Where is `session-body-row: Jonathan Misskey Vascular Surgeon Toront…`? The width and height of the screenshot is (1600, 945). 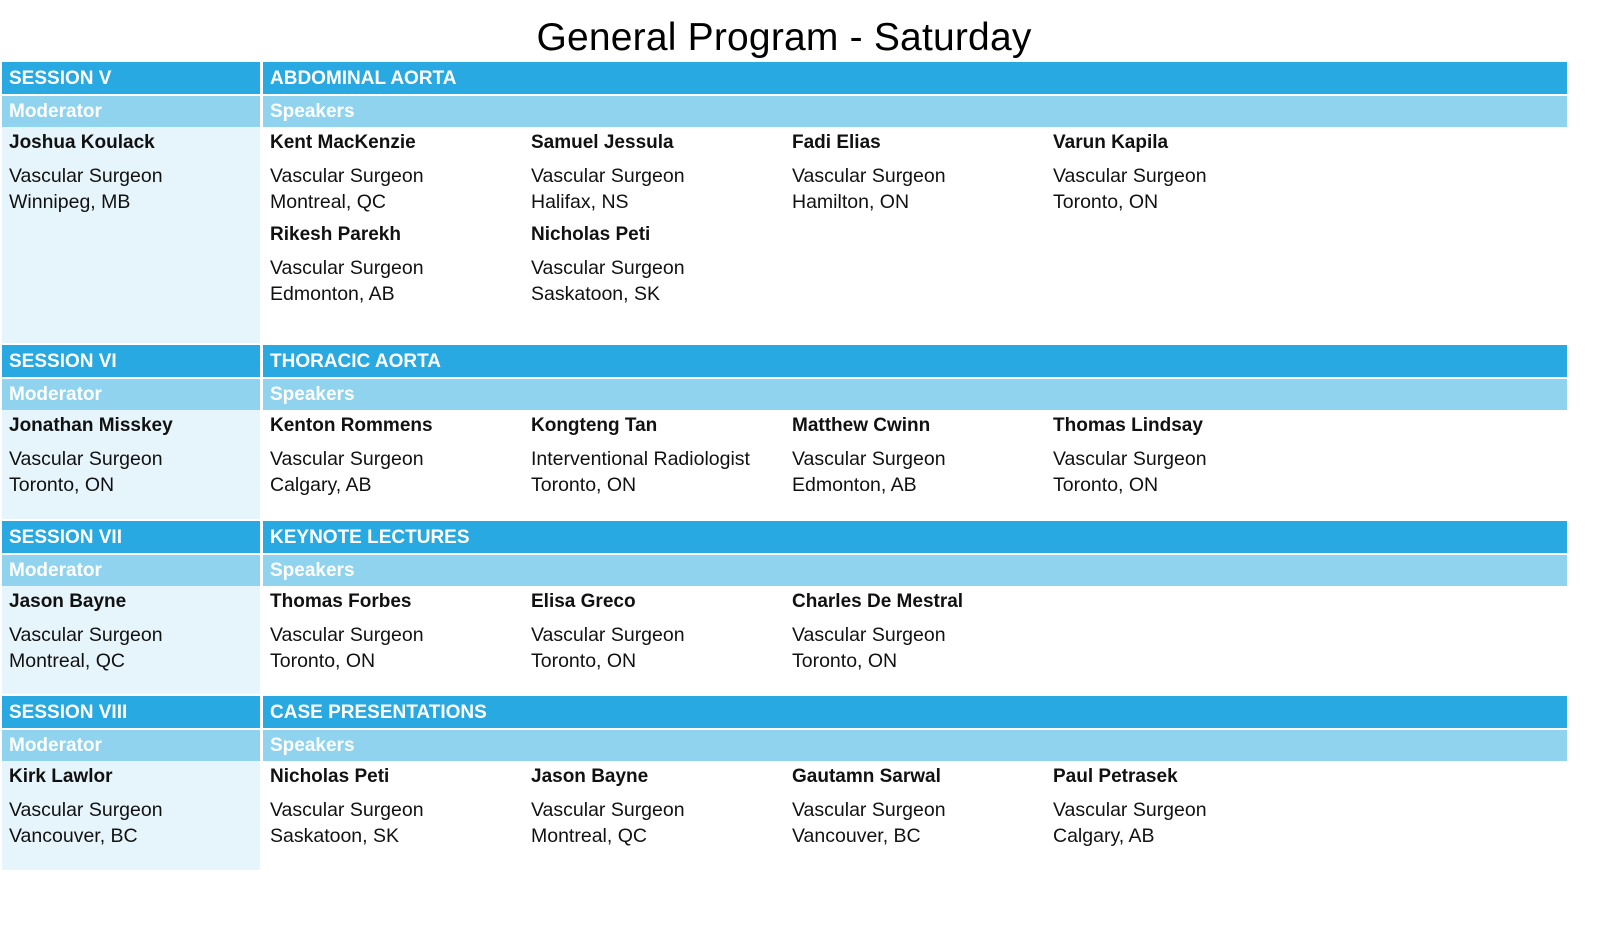 session-body-row: Jonathan Misskey Vascular Surgeon Toront… is located at coordinates (784, 464).